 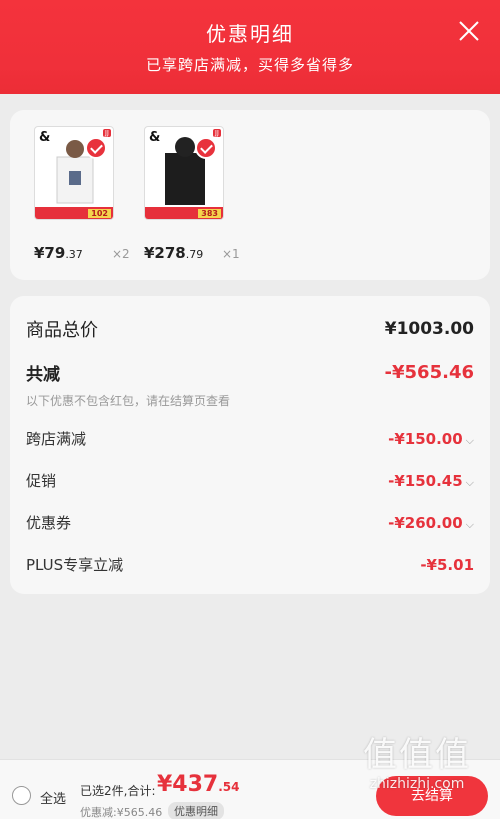 What do you see at coordinates (53, 797) in the screenshot?
I see `select-all-label: 全选` at bounding box center [53, 797].